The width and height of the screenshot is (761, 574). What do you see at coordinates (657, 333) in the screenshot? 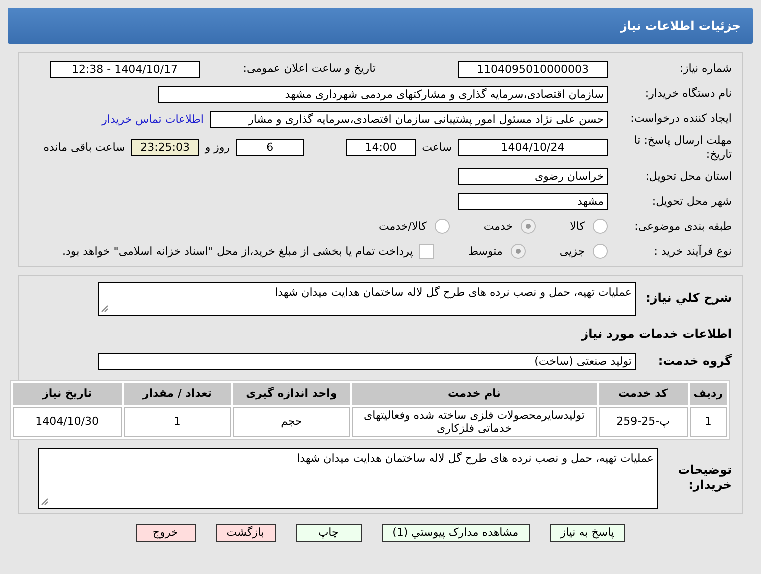
I see `section-title: اطلاعات خدمات مورد نياز` at bounding box center [657, 333].